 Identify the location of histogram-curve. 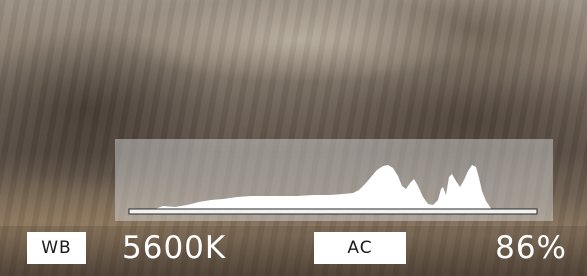
(312, 188).